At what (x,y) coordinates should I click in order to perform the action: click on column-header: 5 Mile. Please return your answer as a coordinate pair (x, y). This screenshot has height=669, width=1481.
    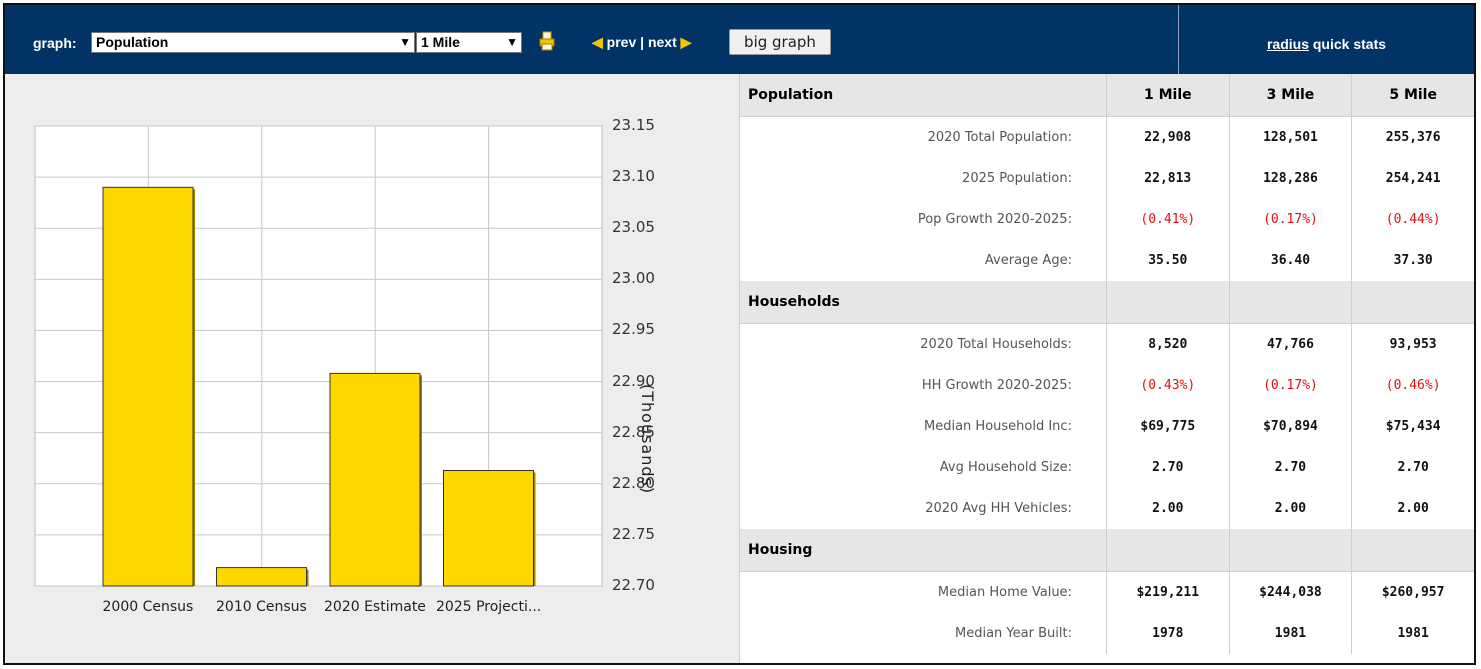
    Looking at the image, I should click on (1412, 95).